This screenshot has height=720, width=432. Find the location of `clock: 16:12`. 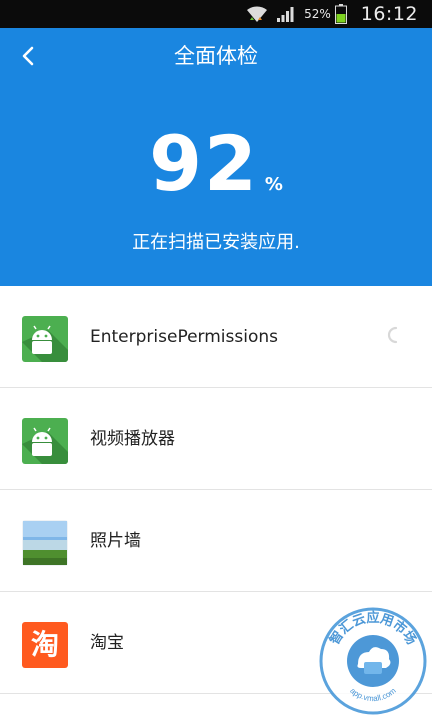

clock: 16:12 is located at coordinates (389, 14).